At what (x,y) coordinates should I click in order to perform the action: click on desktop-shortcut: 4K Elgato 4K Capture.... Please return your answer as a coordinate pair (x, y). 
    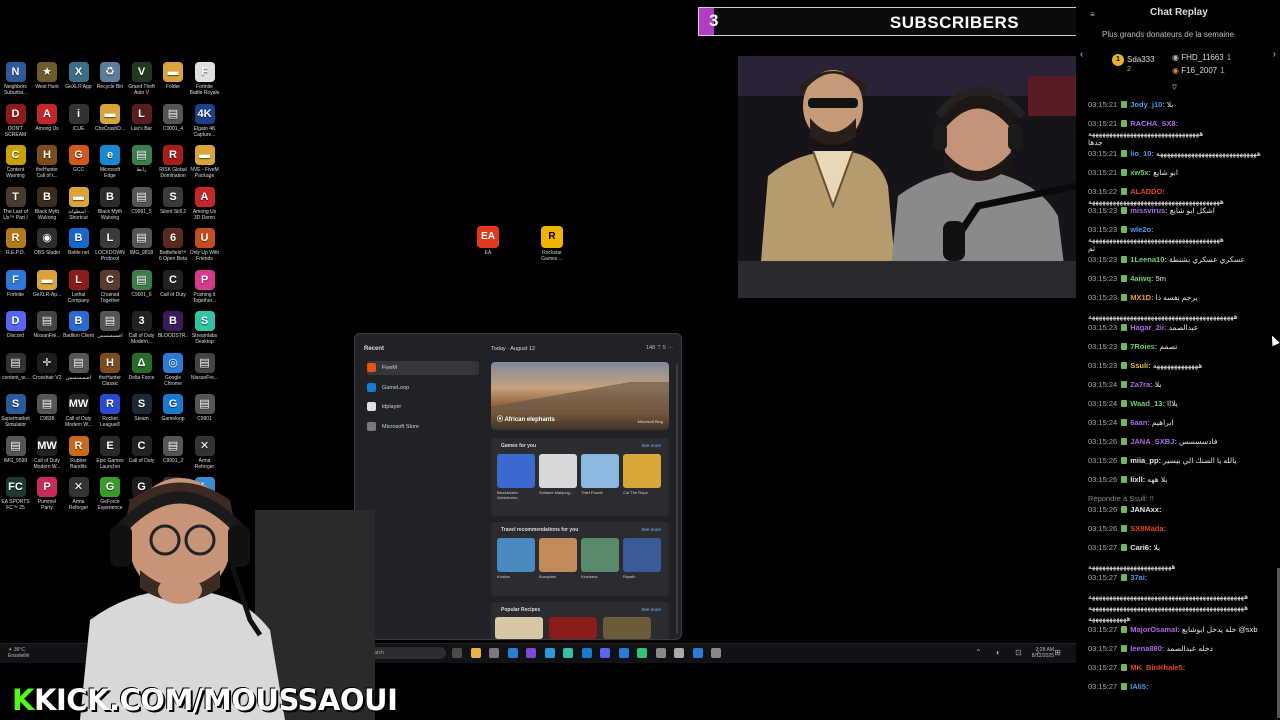
    Looking at the image, I should click on (204, 120).